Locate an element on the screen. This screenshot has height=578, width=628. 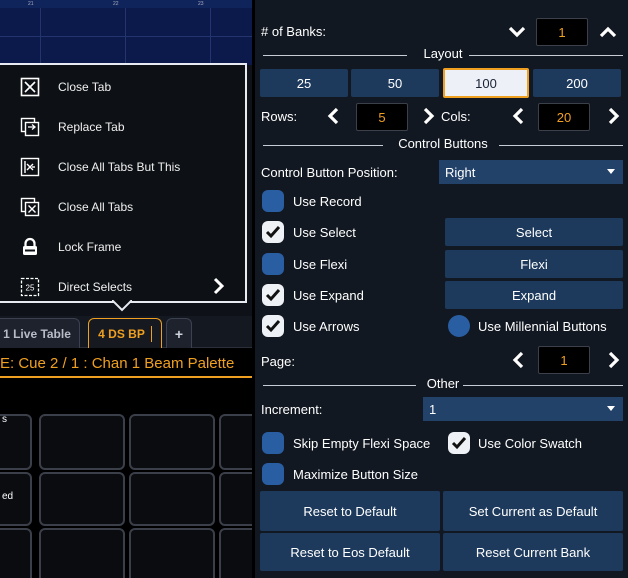
reset-current-bank-button: Reset Current Bank is located at coordinates (533, 552).